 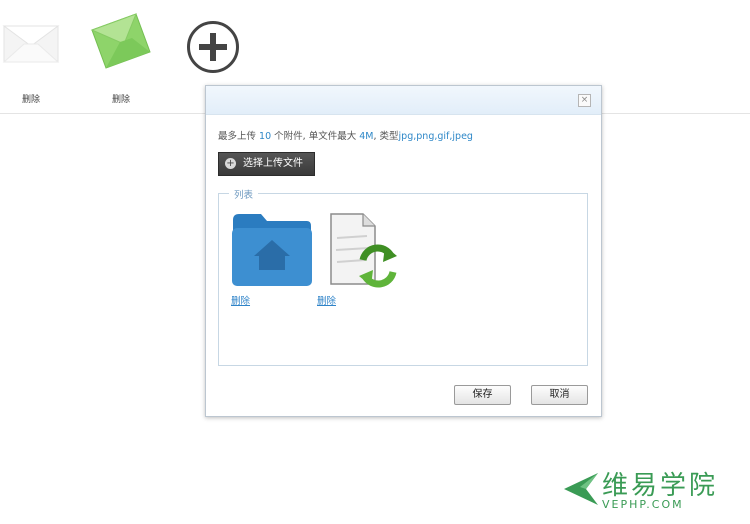 What do you see at coordinates (121, 40) in the screenshot?
I see `envelope-green-icon` at bounding box center [121, 40].